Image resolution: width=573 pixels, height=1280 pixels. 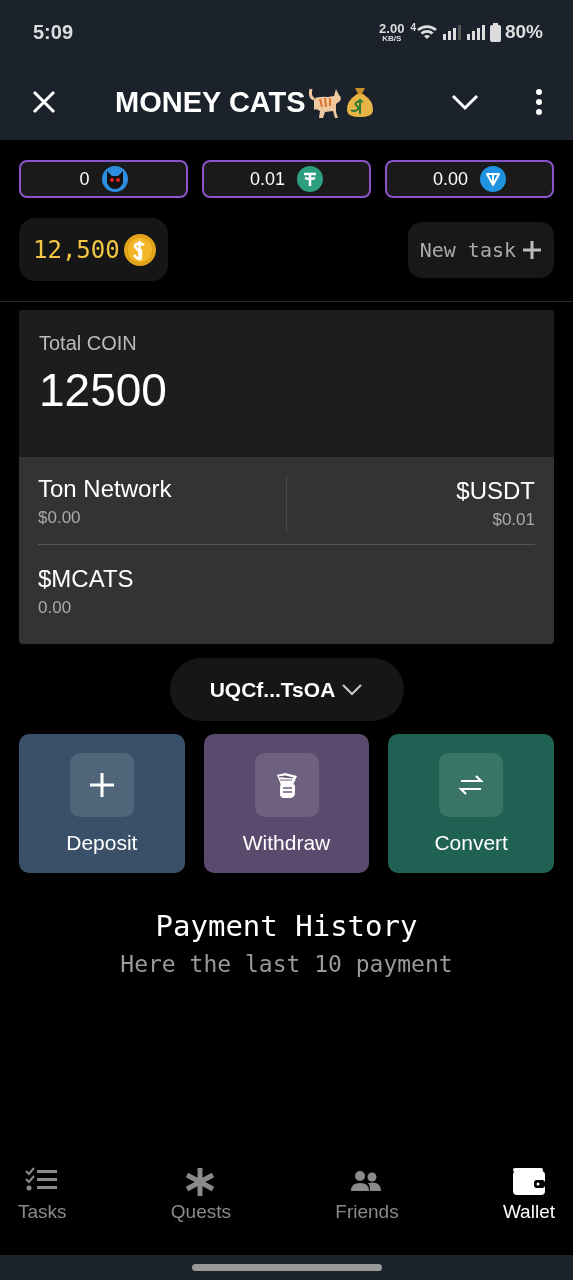 I want to click on network-type: 4, so click(x=413, y=27).